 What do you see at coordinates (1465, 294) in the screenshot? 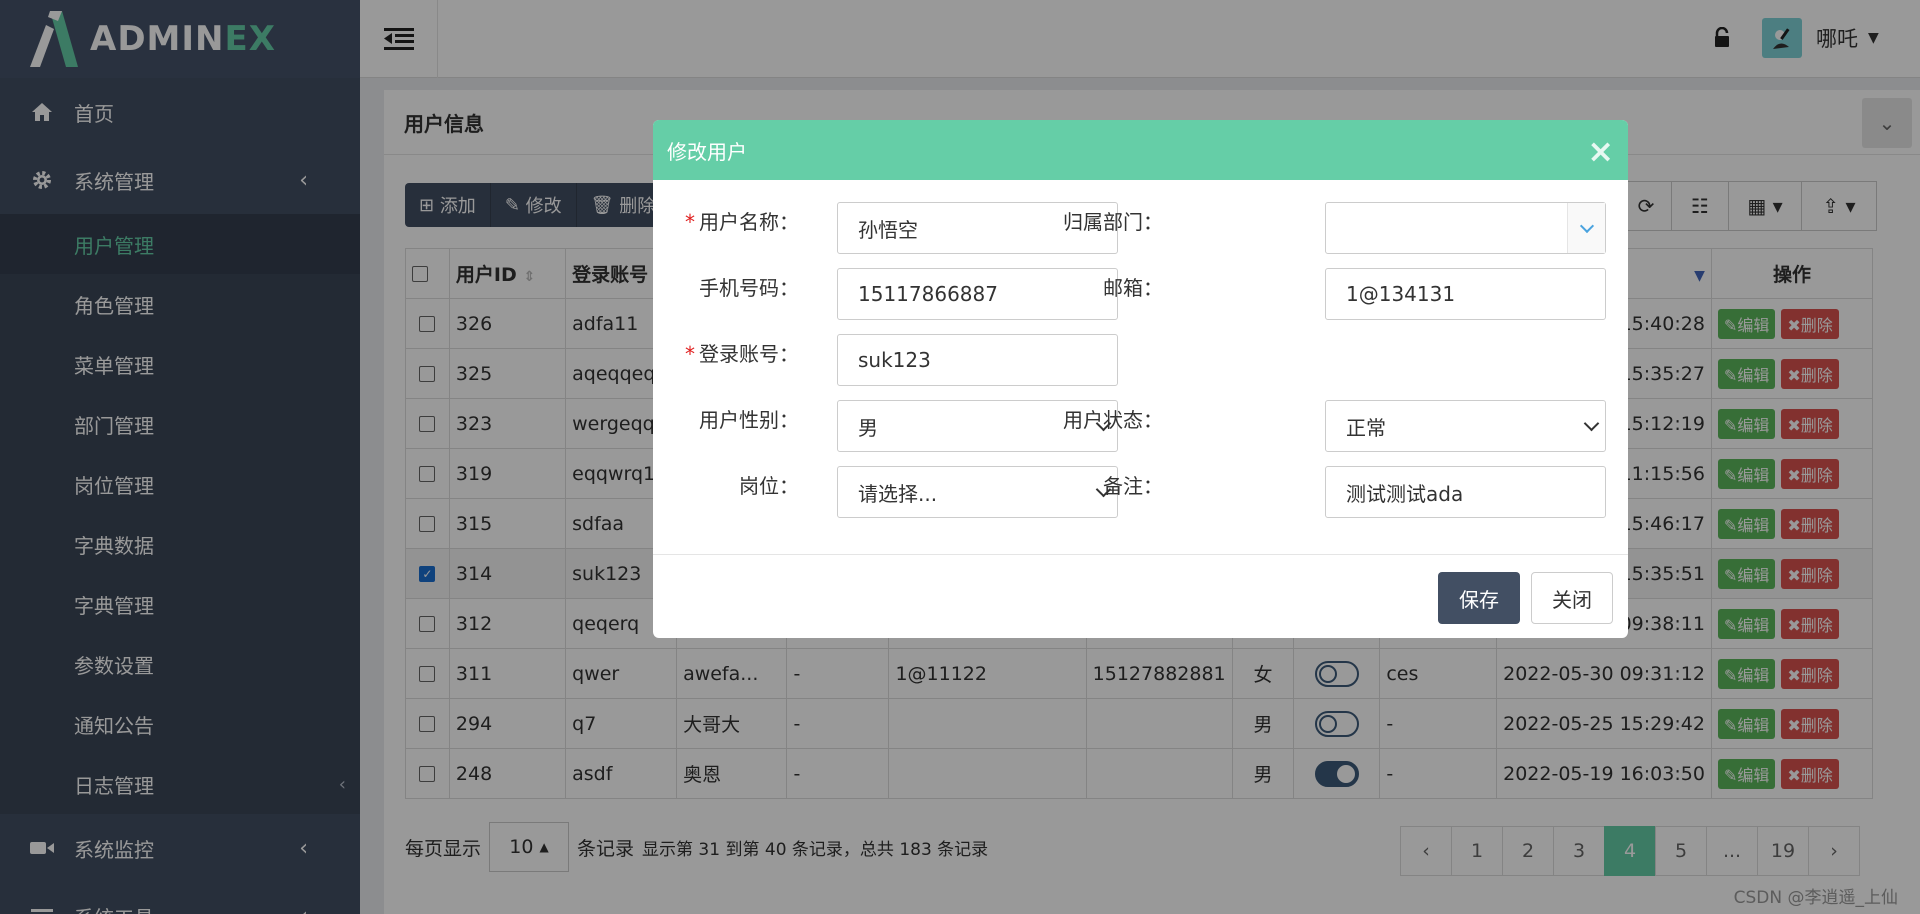
I see `email-field: 1@134131` at bounding box center [1465, 294].